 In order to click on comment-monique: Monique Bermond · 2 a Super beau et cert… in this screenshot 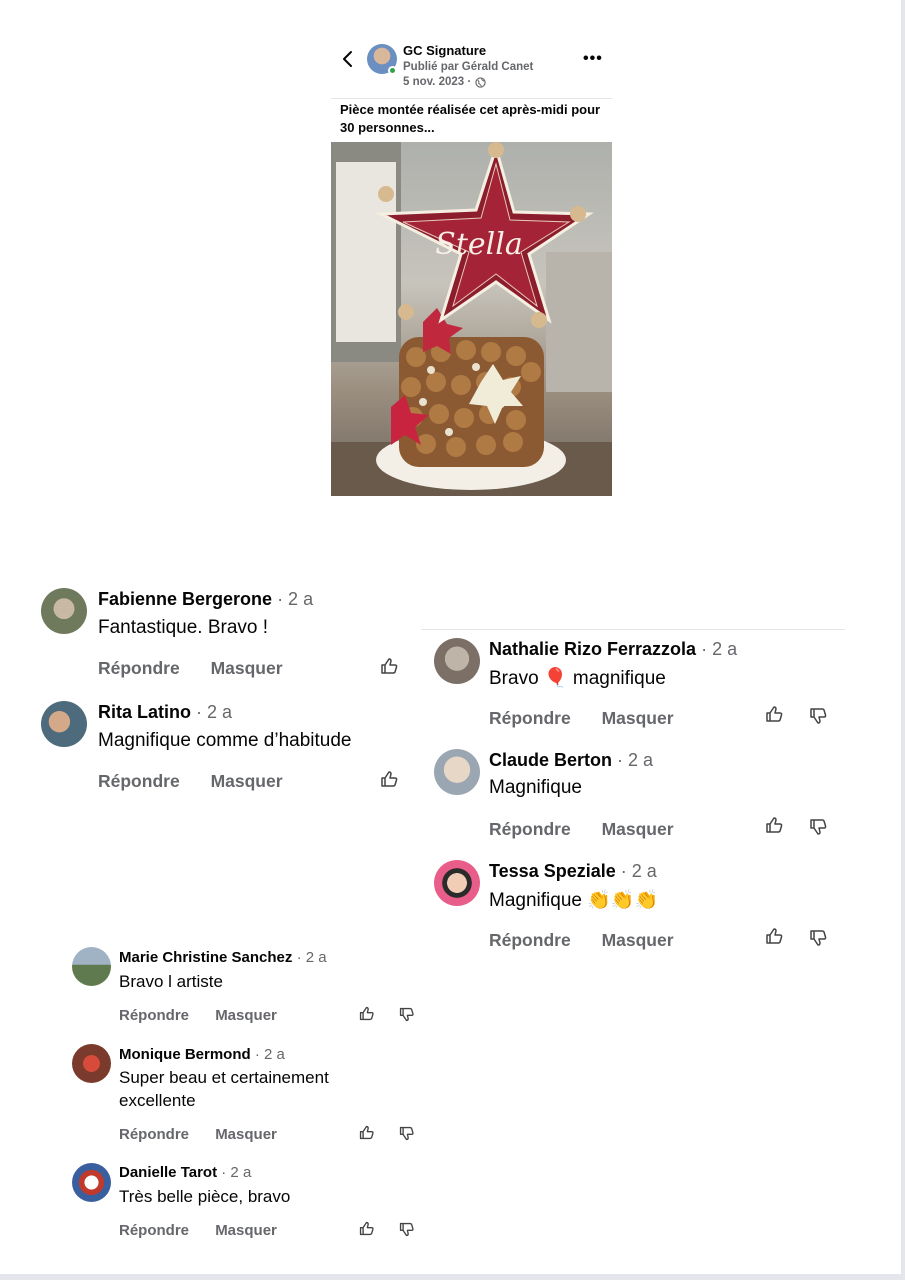, I will do `click(247, 1096)`.